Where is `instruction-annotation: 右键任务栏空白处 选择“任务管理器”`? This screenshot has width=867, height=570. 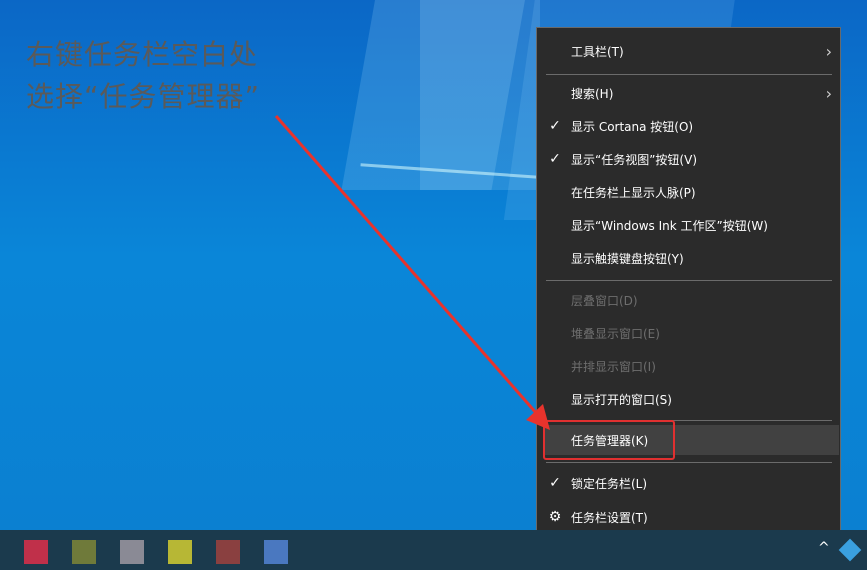
instruction-annotation: 右键任务栏空白处 选择“任务管理器” is located at coordinates (143, 76).